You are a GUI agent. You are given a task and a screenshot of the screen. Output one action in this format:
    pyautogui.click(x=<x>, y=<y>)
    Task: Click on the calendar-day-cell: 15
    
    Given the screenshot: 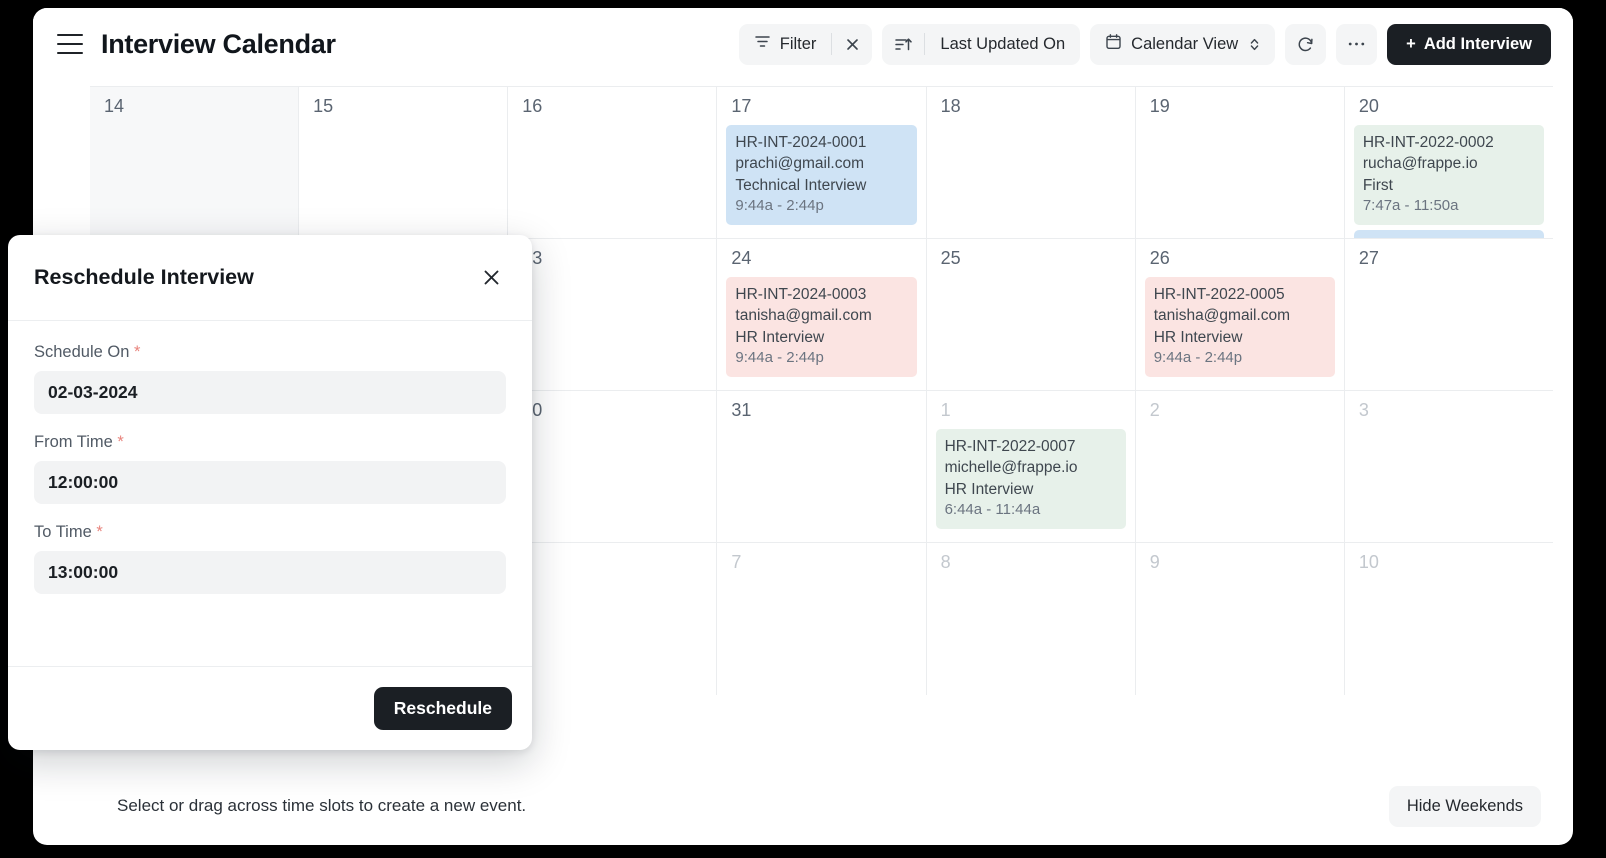 What is the action you would take?
    pyautogui.click(x=404, y=162)
    